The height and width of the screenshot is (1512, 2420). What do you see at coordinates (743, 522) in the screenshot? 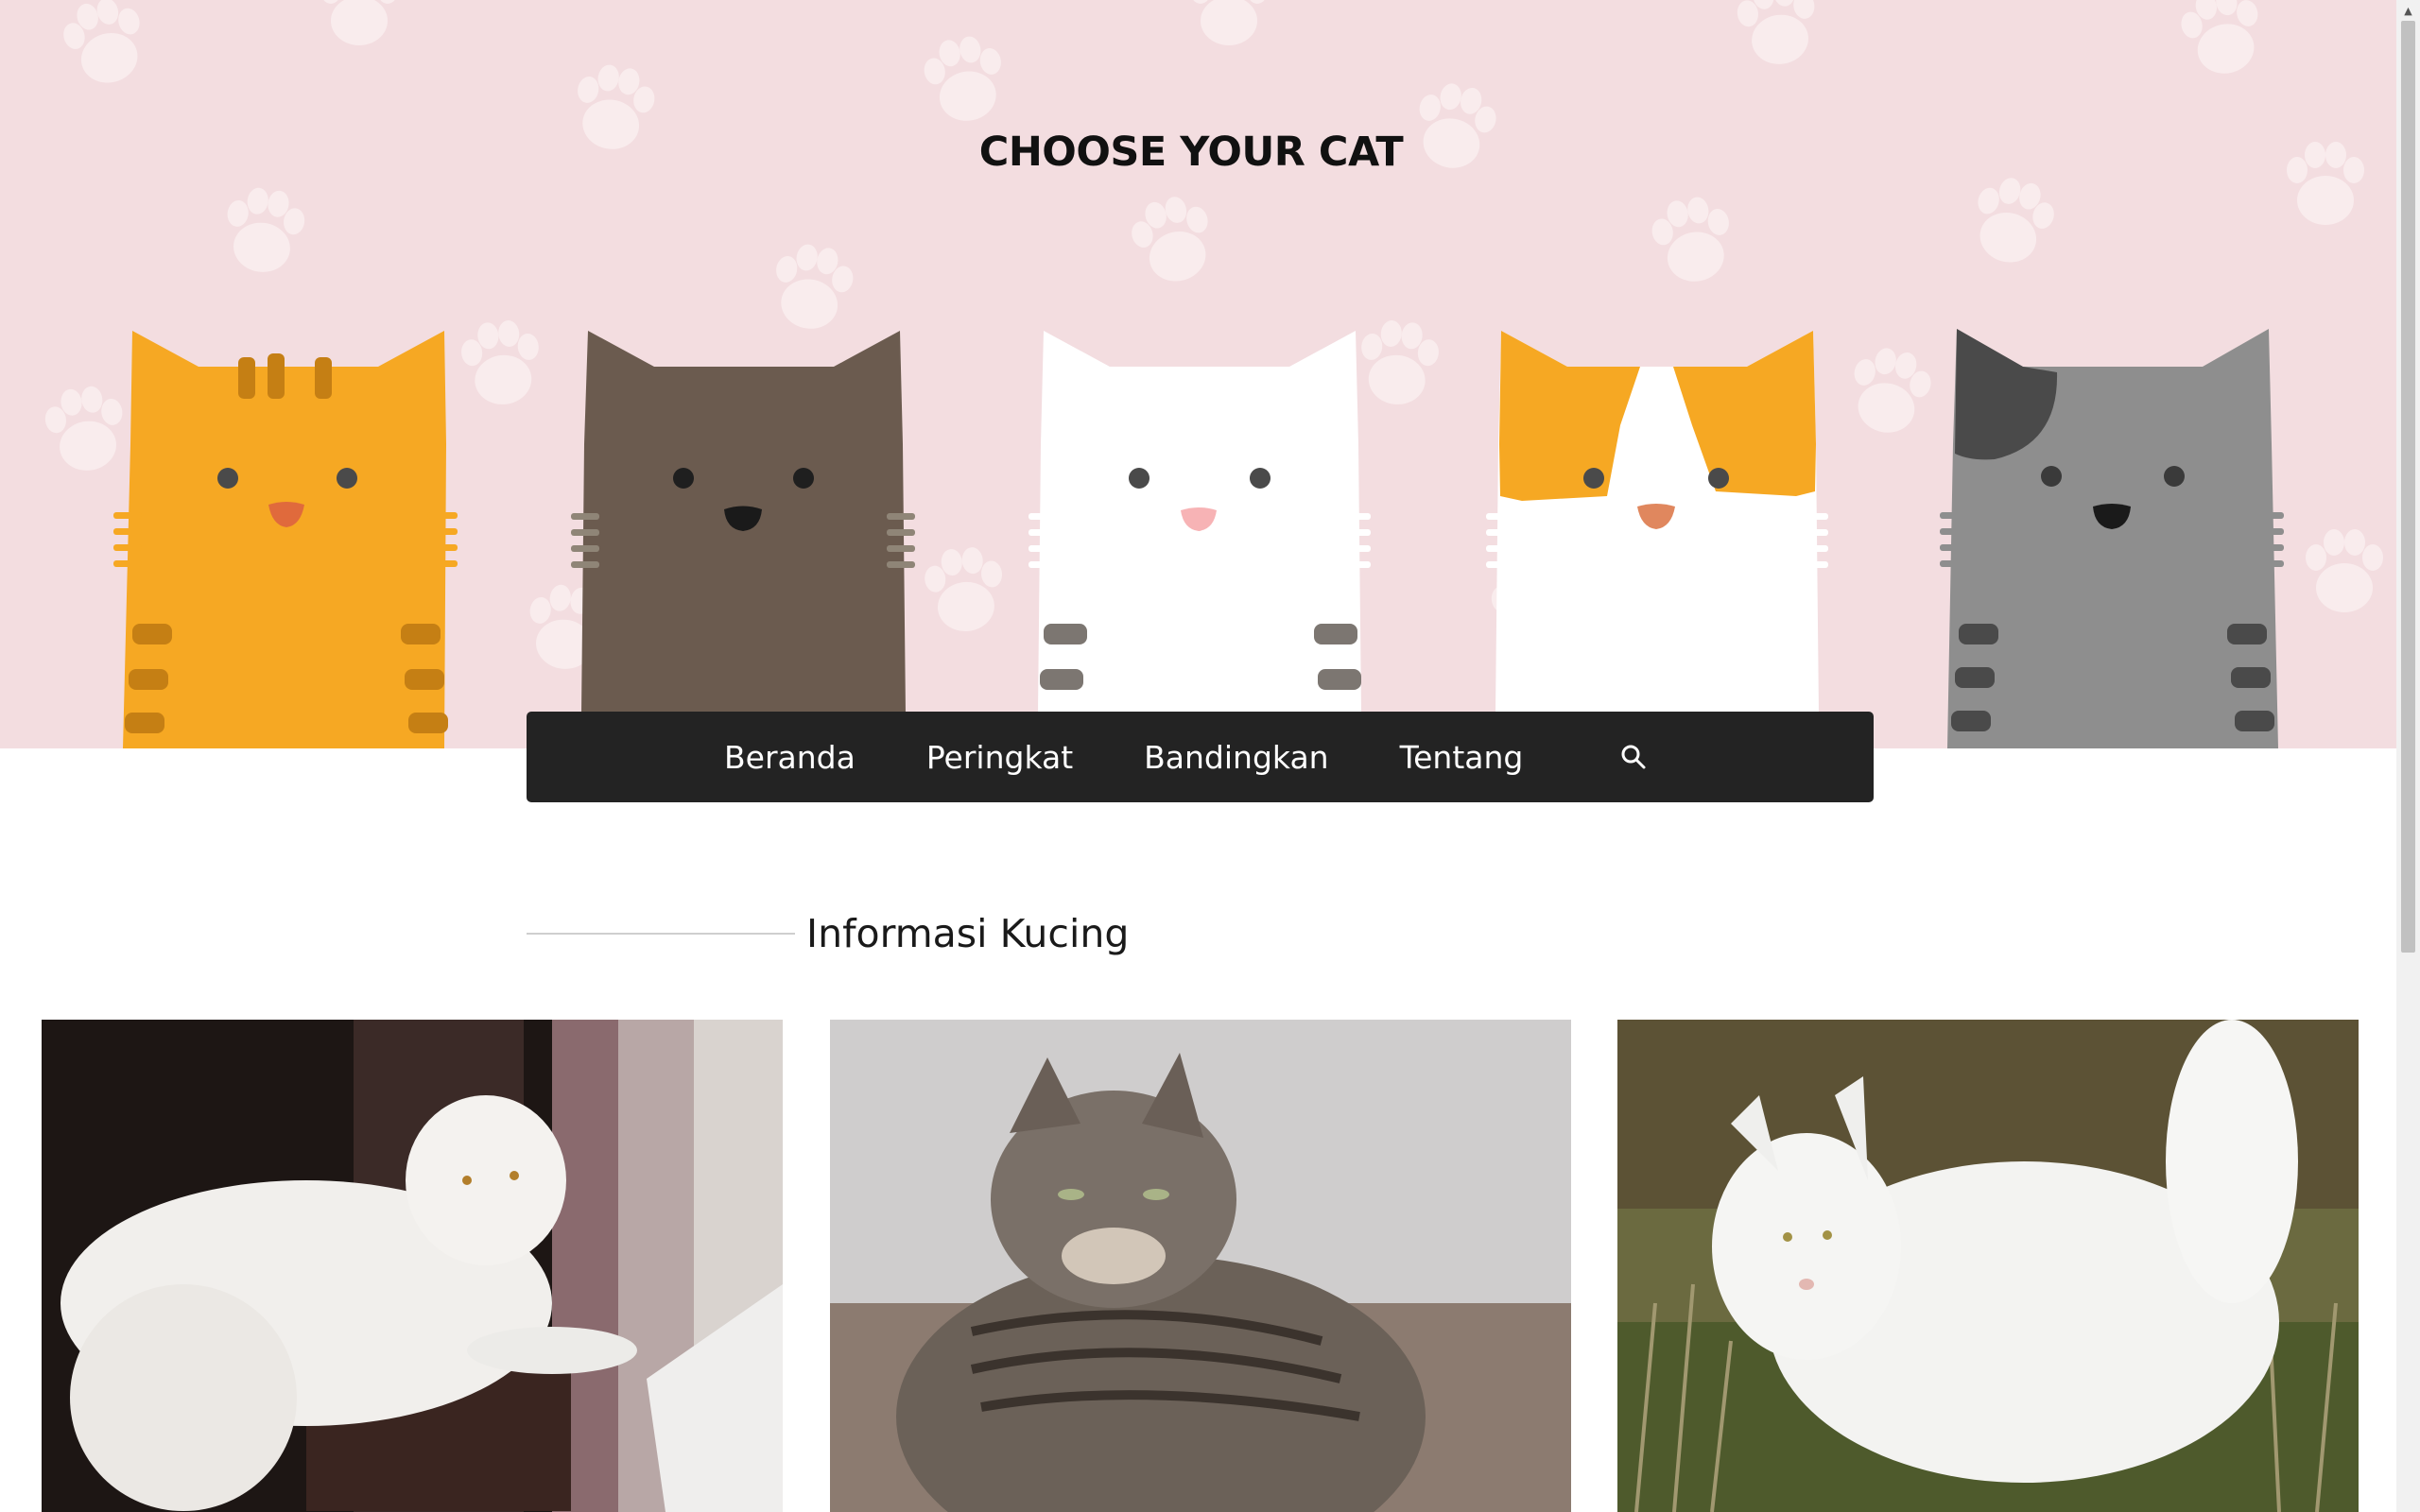
I see `brown-cat-illustration` at bounding box center [743, 522].